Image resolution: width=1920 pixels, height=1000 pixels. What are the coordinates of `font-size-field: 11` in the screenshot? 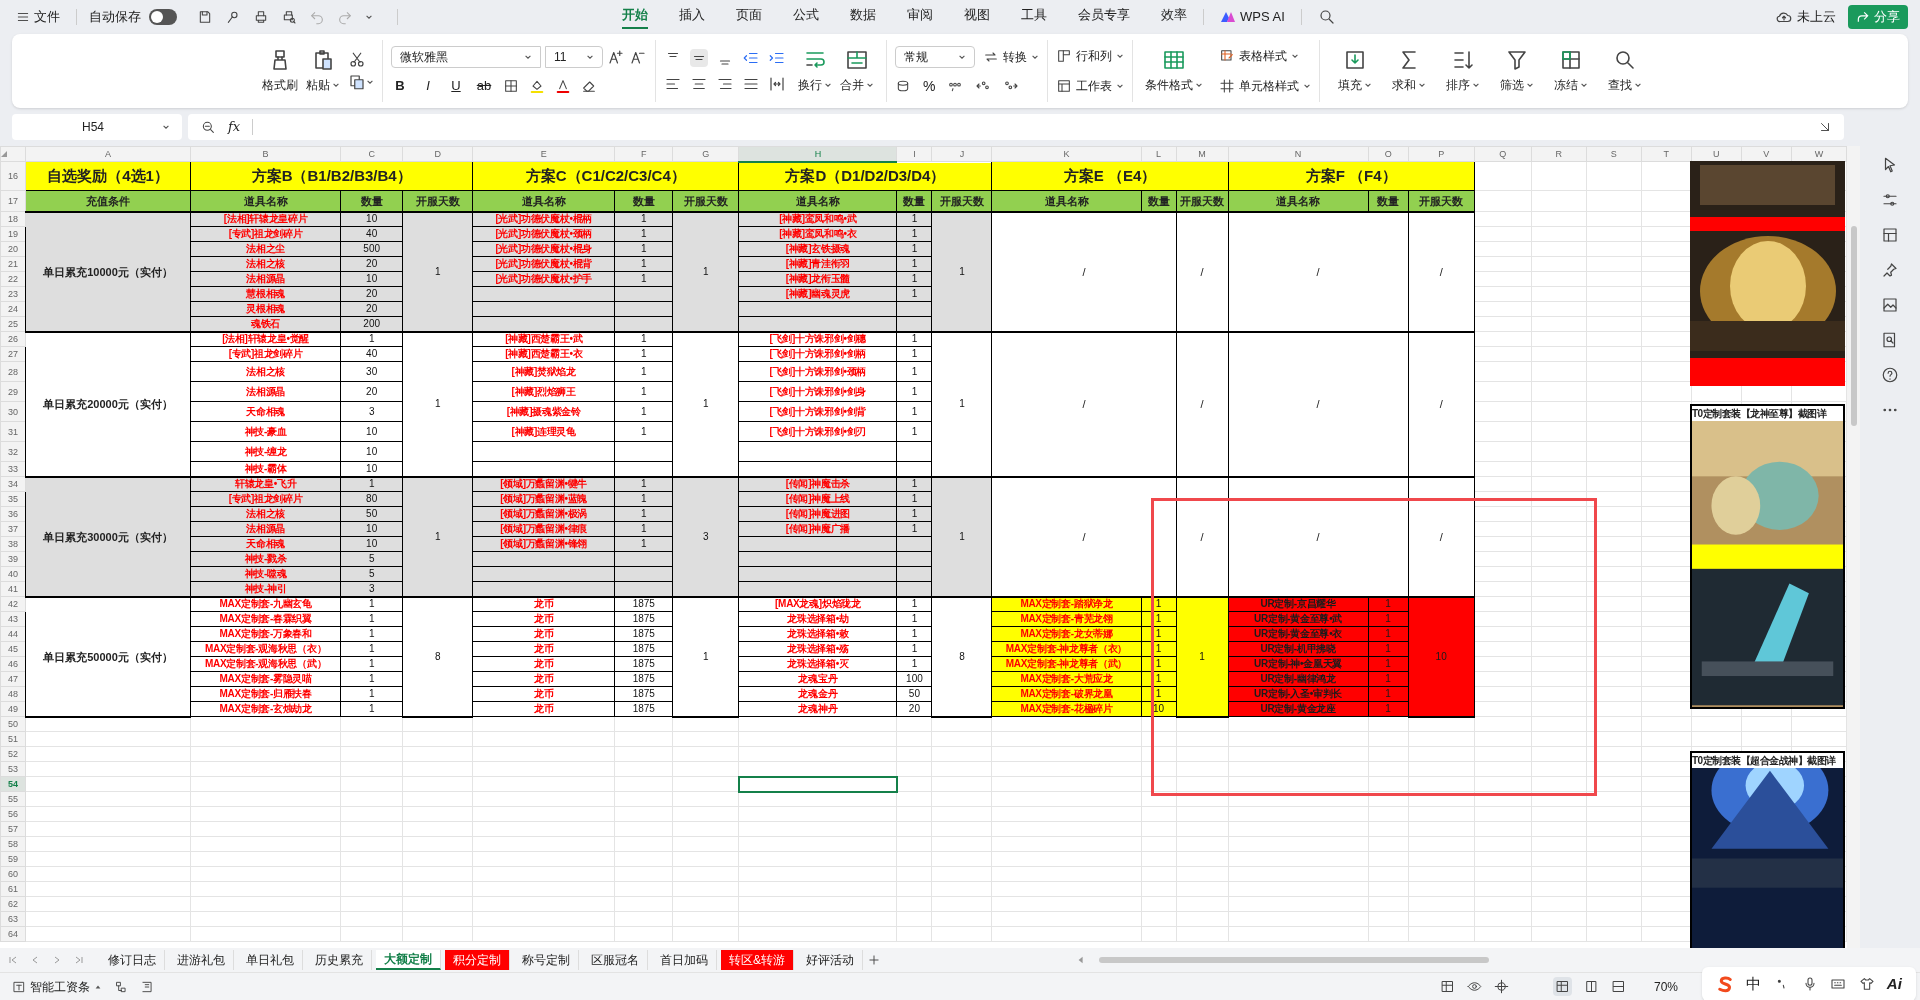 It's located at (574, 57).